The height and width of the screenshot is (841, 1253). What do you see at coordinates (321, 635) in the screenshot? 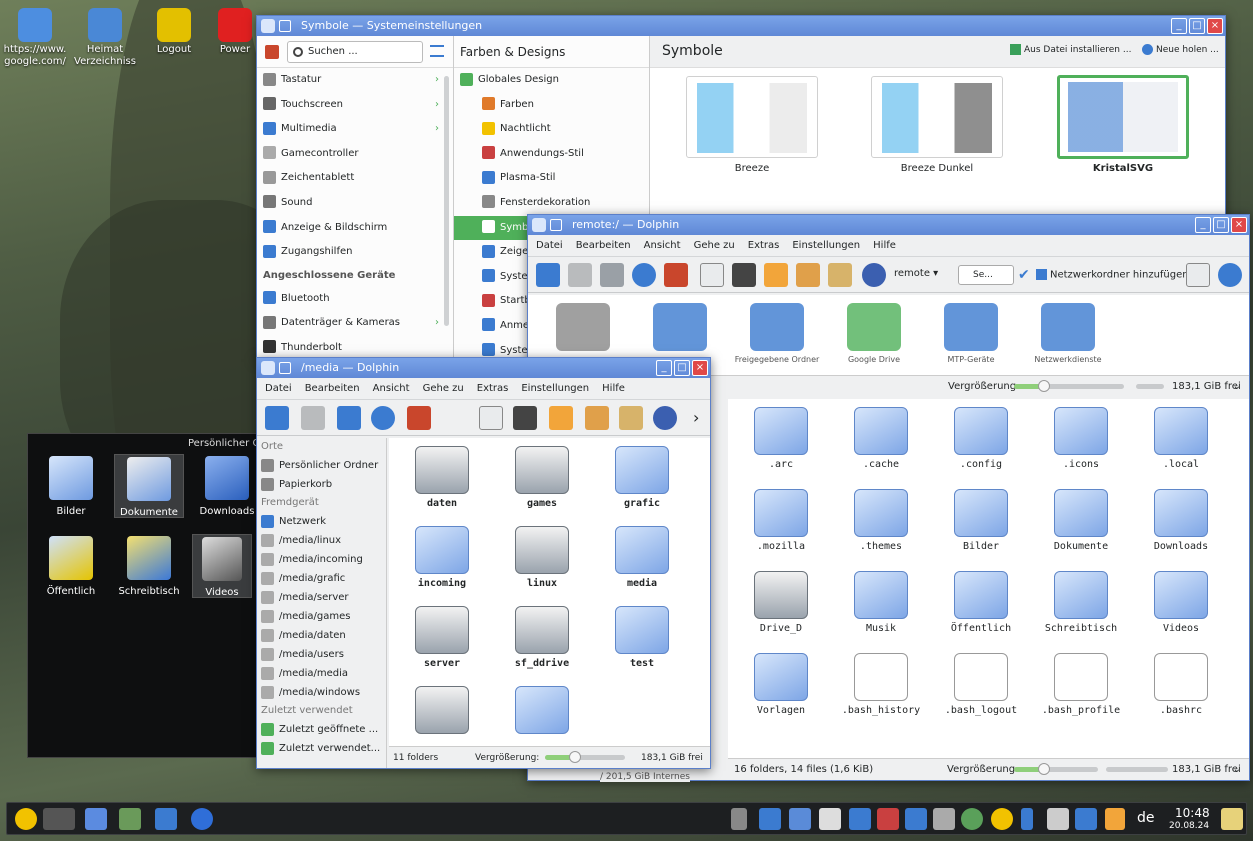
I see `device-item: /media/daten` at bounding box center [321, 635].